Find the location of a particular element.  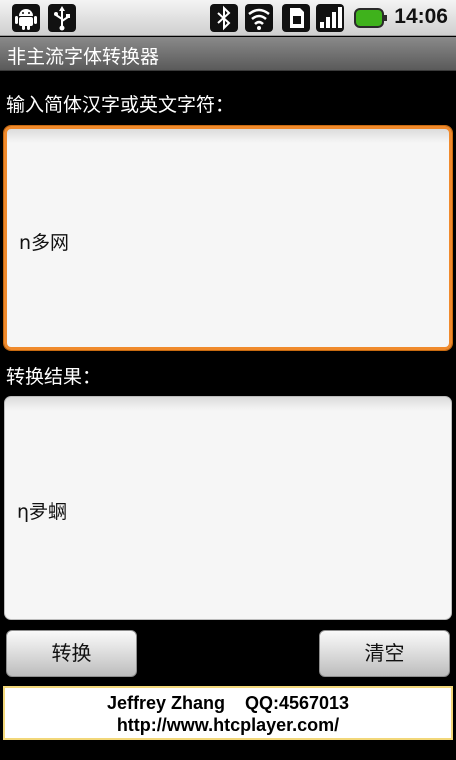

result-label: 转换结果： is located at coordinates (54, 377).